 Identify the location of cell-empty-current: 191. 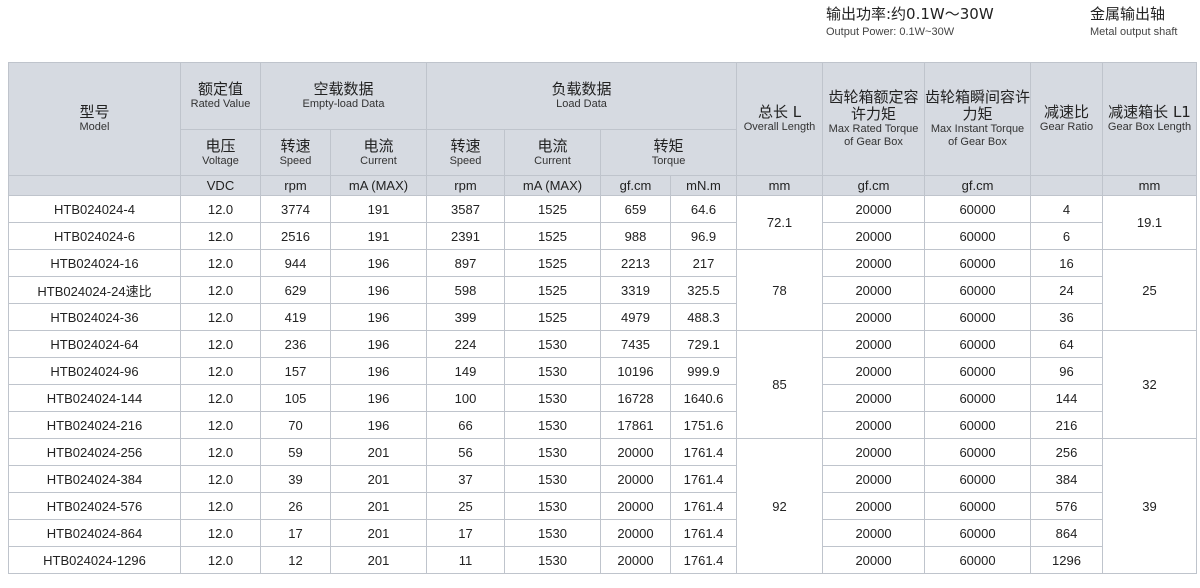
(378, 209).